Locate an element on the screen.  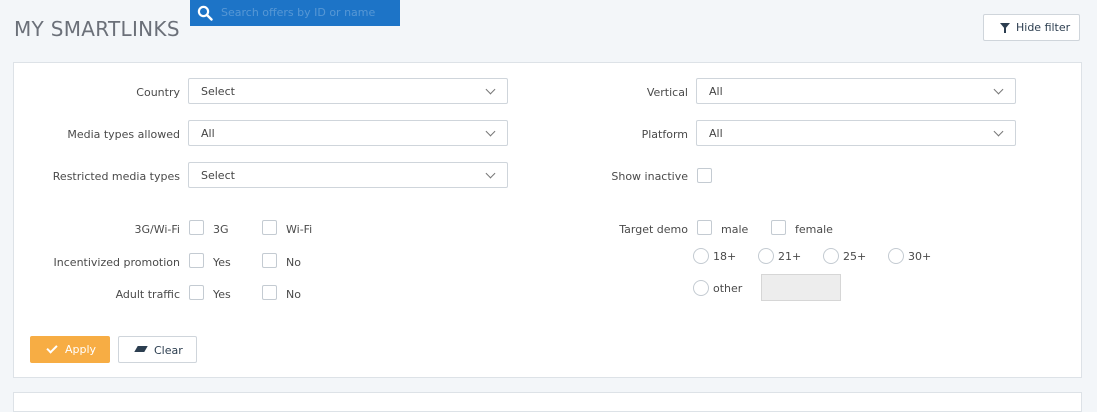
target-demo-label: Target demo is located at coordinates (653, 229).